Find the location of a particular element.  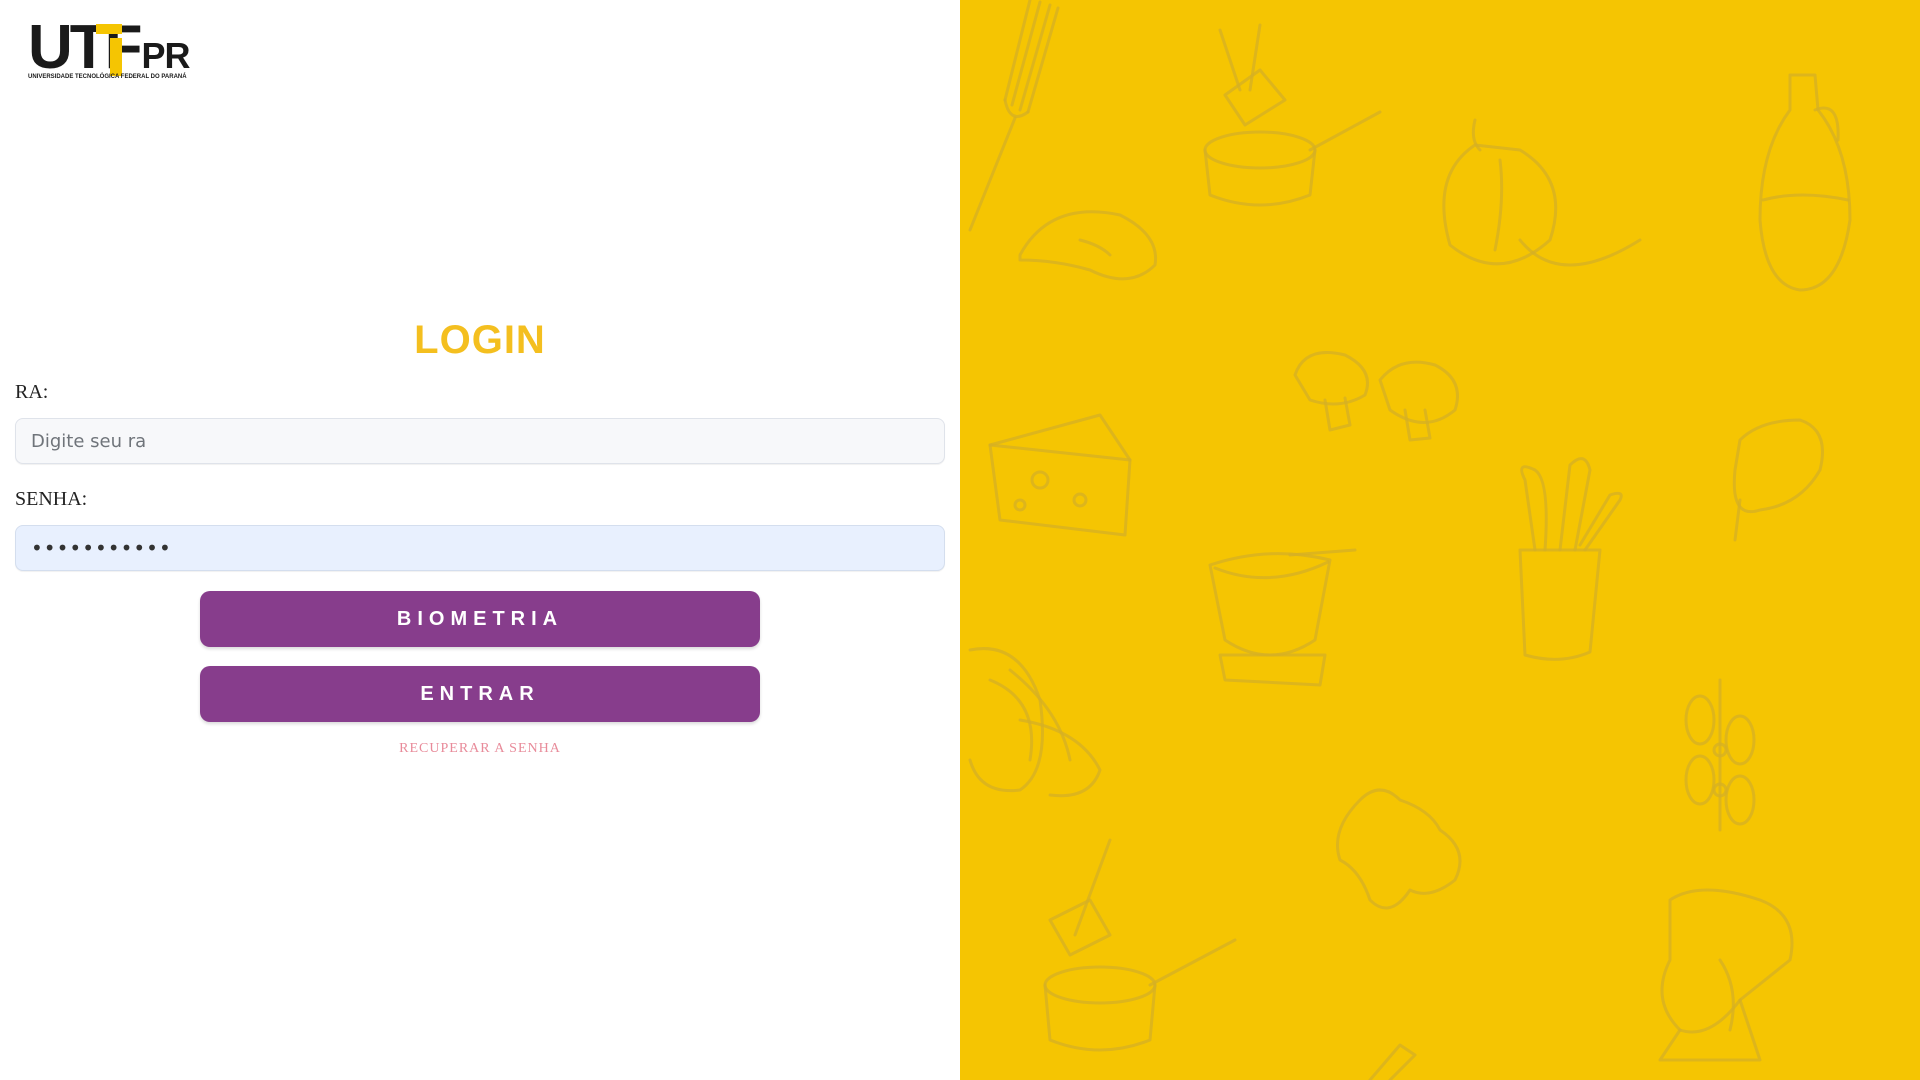

senha-label: SENHA: is located at coordinates (51, 499).